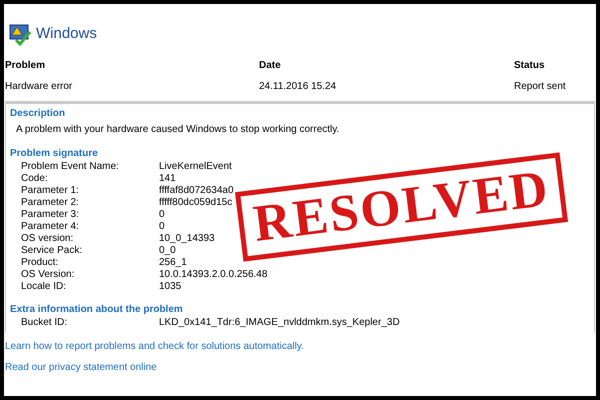  I want to click on field-value: 256_1, so click(173, 262).